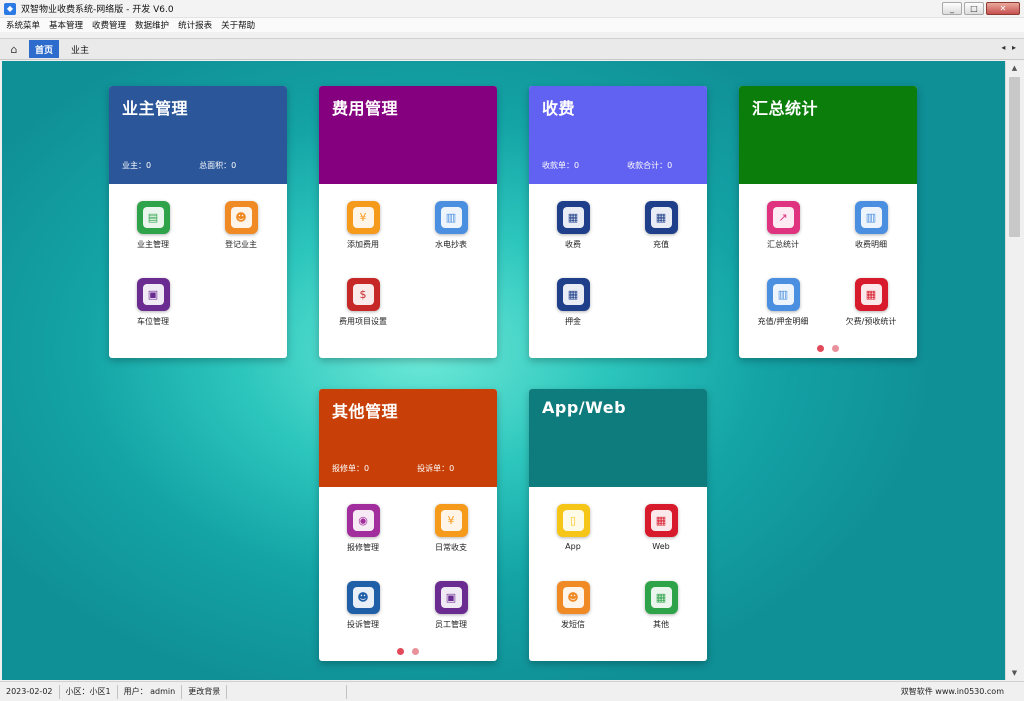  What do you see at coordinates (195, 25) in the screenshot?
I see `menu-reports: 统计报表` at bounding box center [195, 25].